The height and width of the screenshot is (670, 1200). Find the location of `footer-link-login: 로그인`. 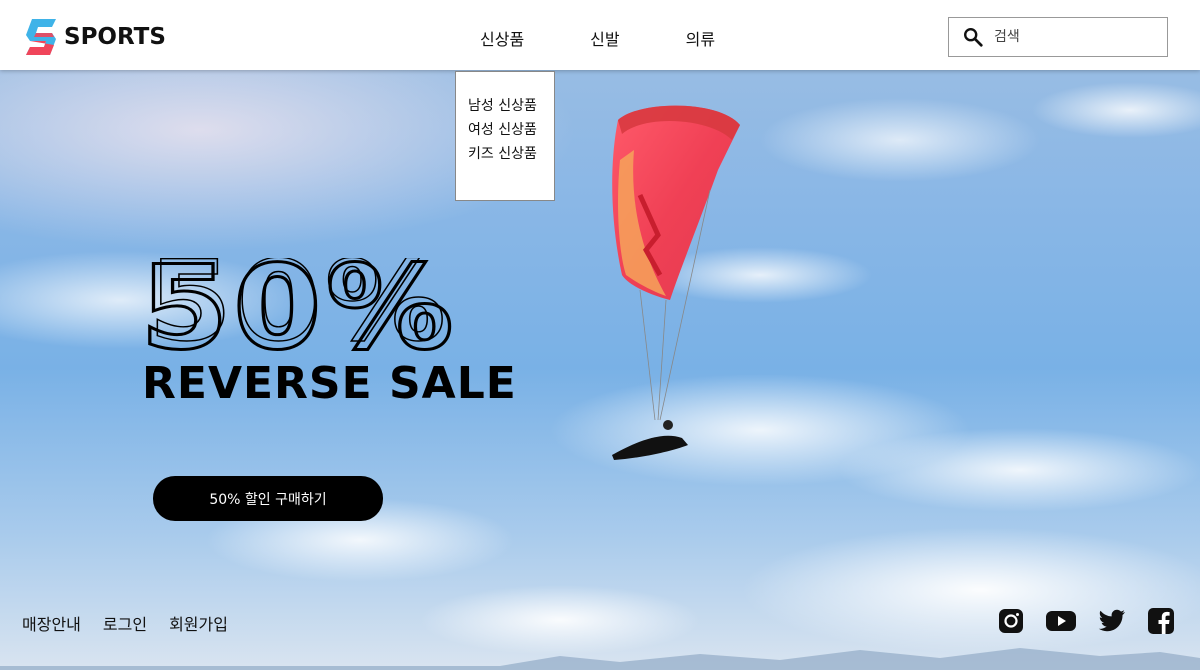

footer-link-login: 로그인 is located at coordinates (125, 623).